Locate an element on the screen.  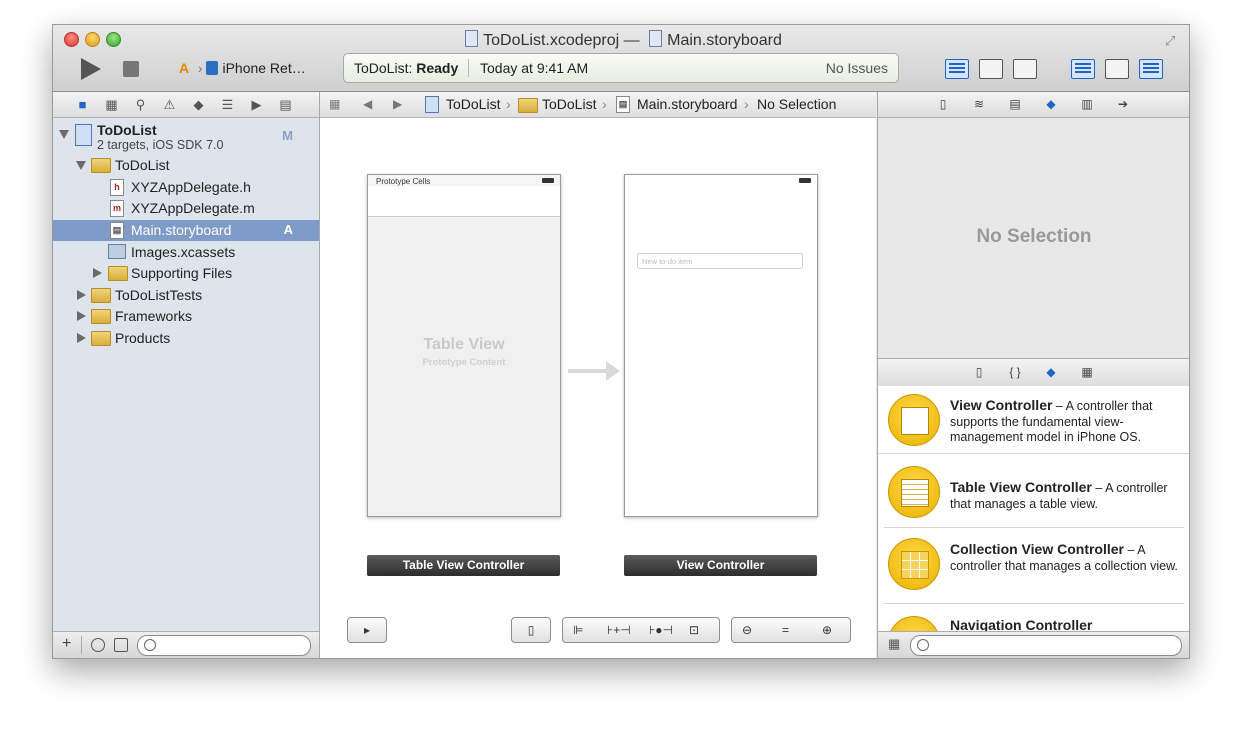
chevron-right-icon: › is located at coordinates (604, 104).